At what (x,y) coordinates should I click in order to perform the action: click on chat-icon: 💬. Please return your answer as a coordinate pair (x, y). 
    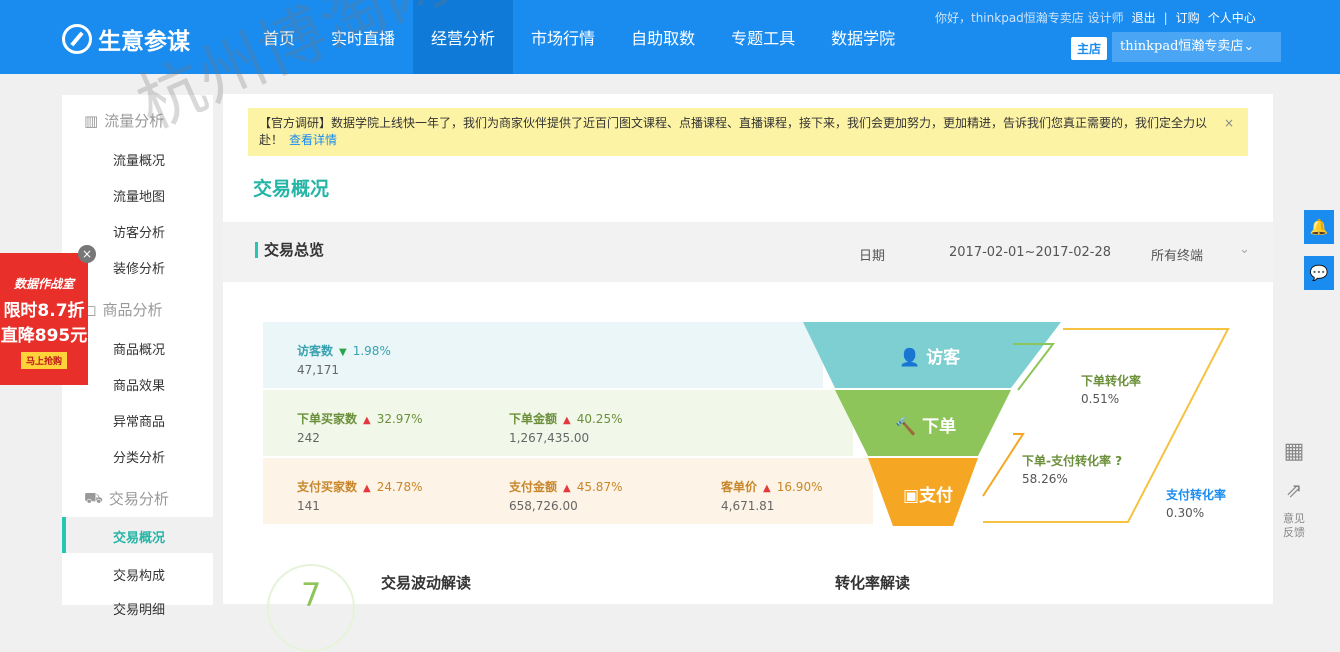
    Looking at the image, I should click on (1319, 273).